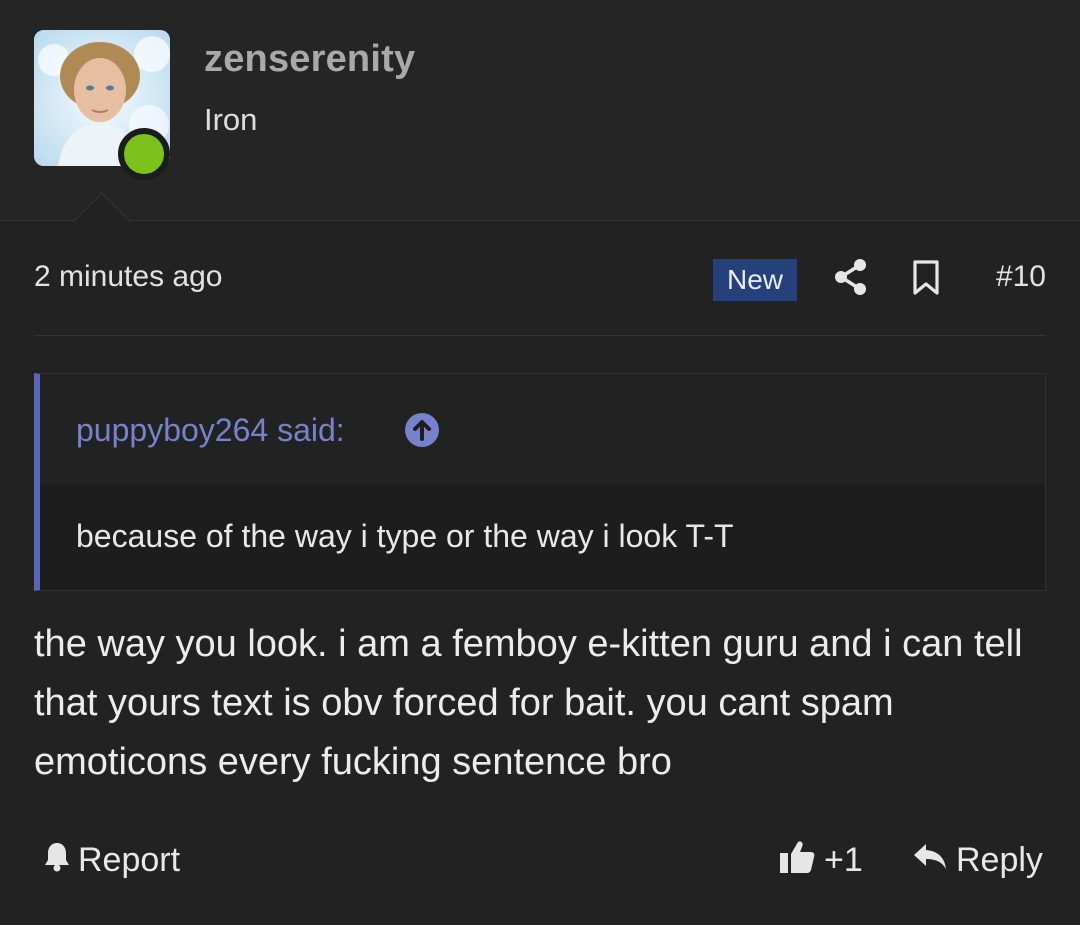 This screenshot has height=925, width=1080. I want to click on quote-header: puppyboy264 said:, so click(542, 429).